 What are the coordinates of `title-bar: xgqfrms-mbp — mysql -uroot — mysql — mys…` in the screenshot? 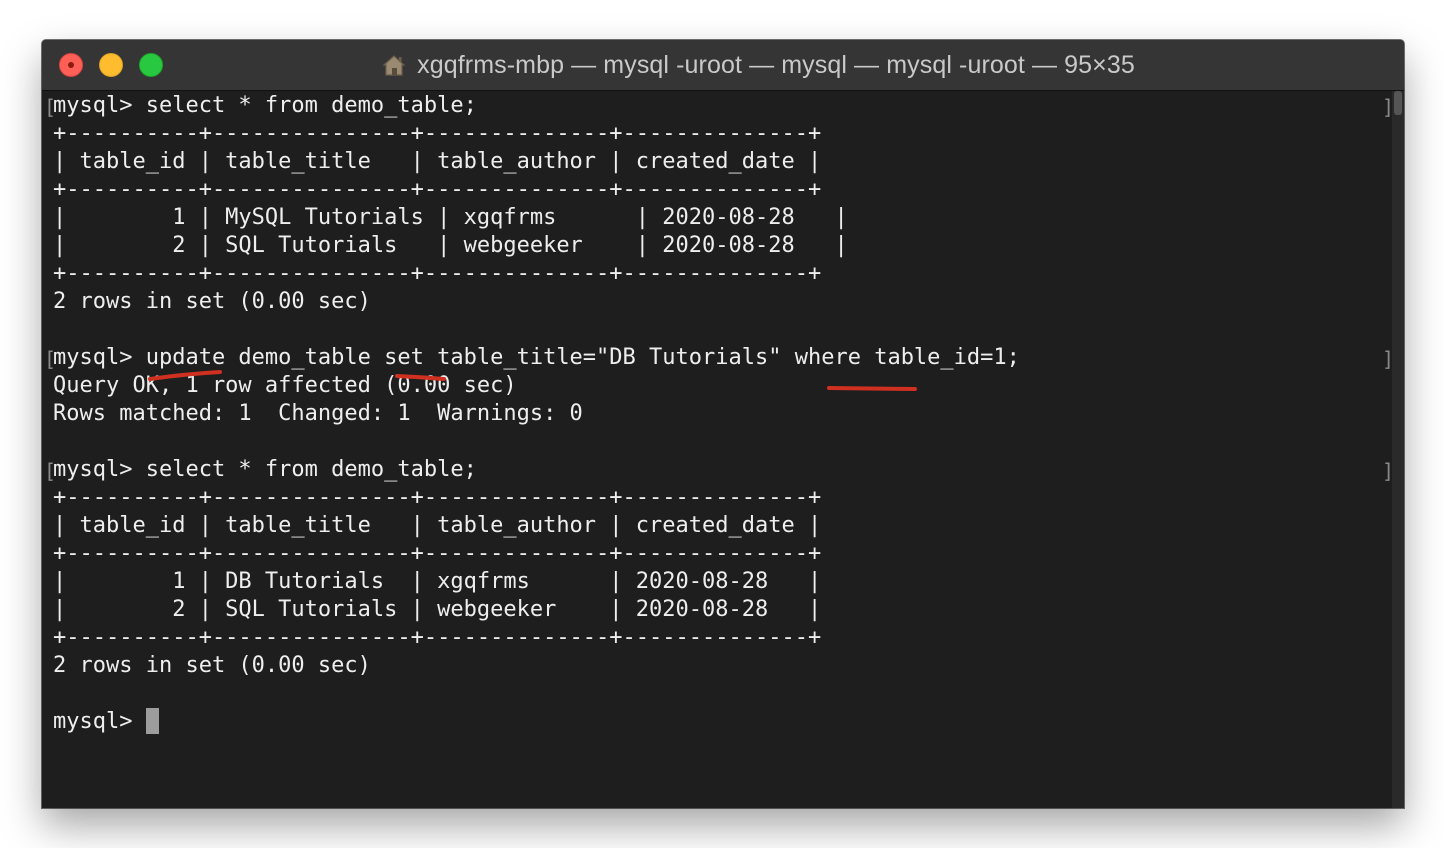 It's located at (723, 65).